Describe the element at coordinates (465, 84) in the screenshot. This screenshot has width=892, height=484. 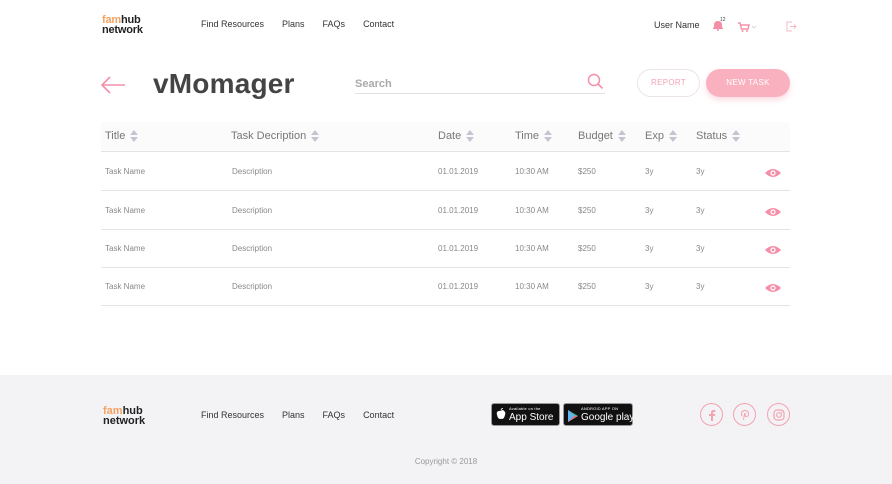
I see `search-input` at that location.